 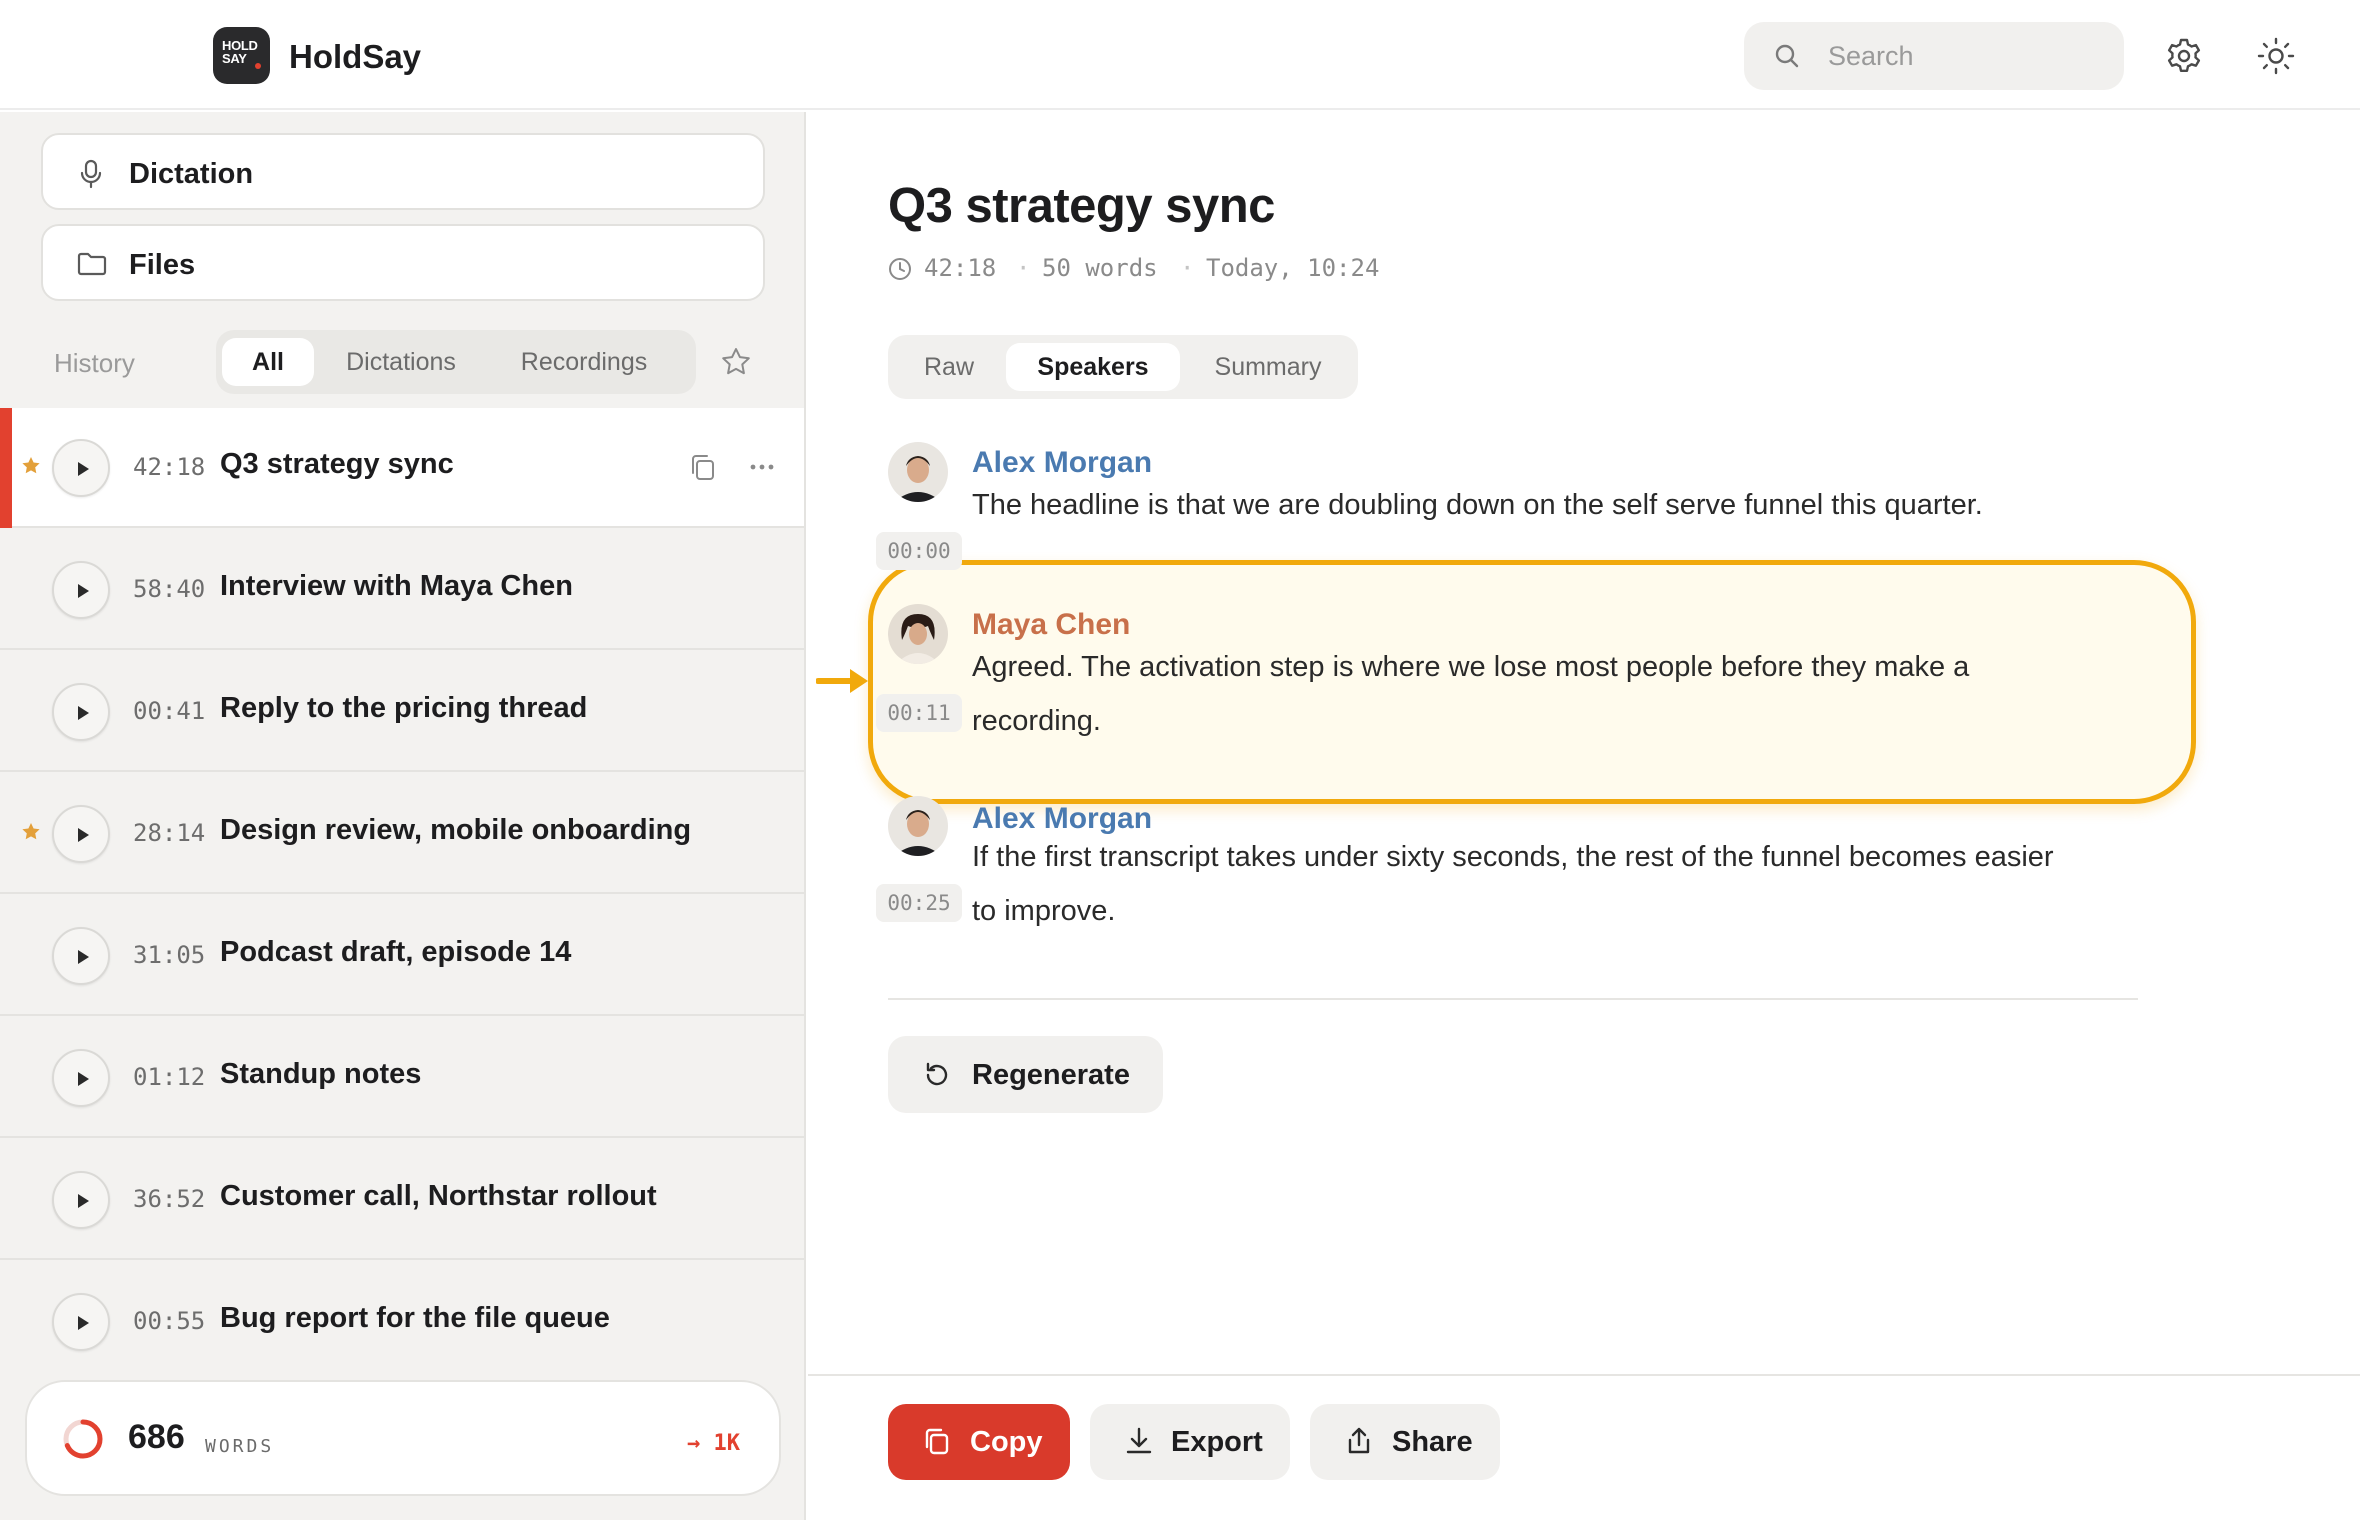 I want to click on star-filter-icon, so click(x=736, y=362).